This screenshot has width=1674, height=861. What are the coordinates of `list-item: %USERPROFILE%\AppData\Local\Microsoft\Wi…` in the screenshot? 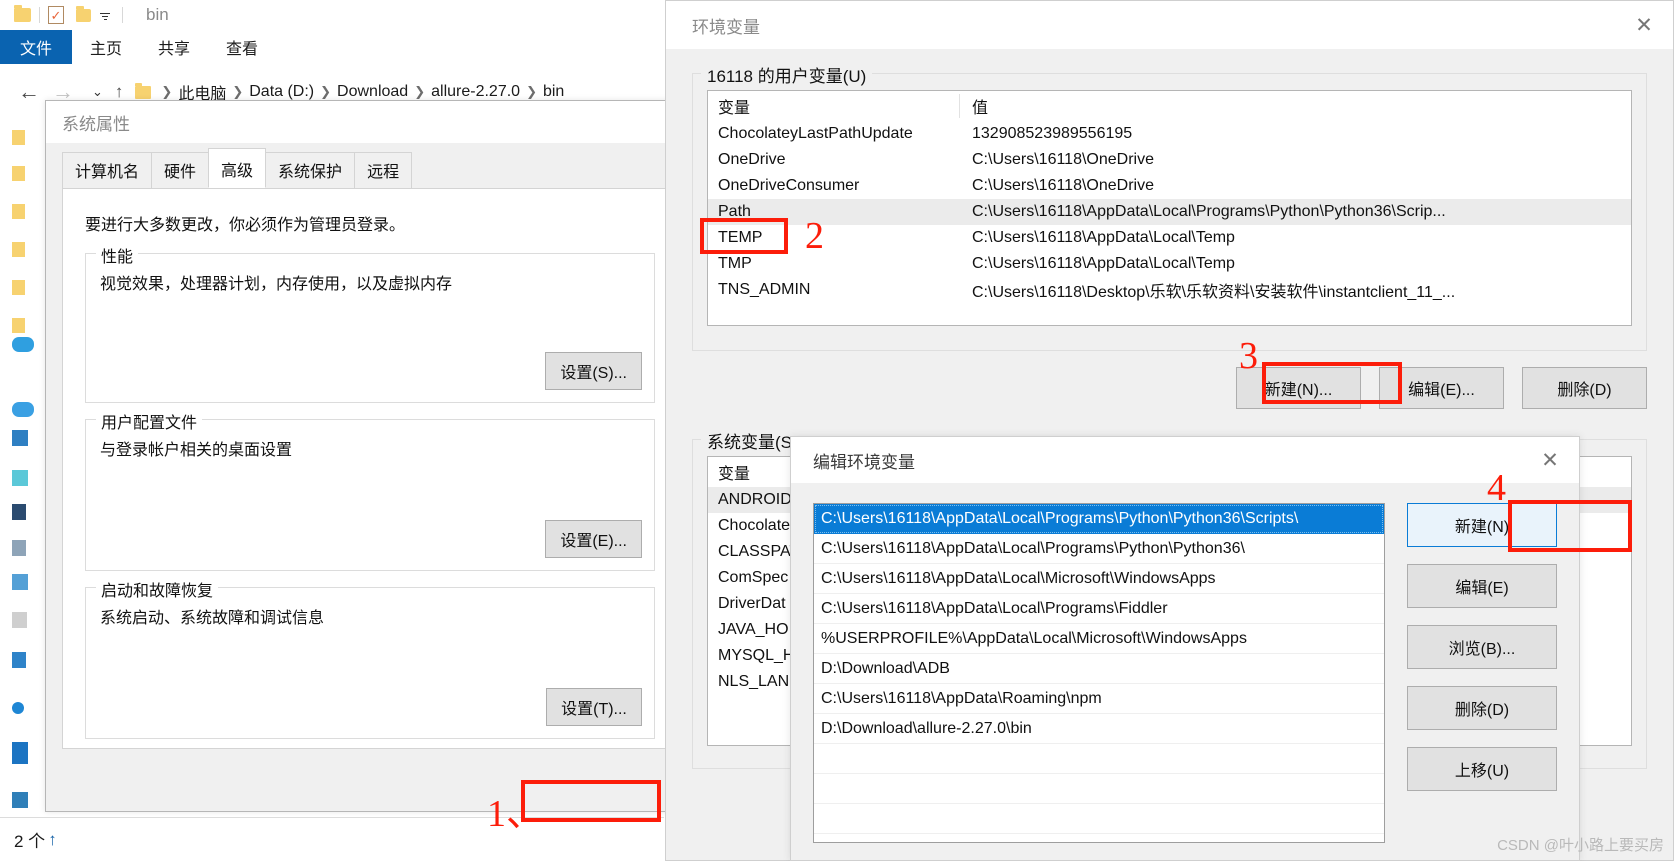 It's located at (1099, 639).